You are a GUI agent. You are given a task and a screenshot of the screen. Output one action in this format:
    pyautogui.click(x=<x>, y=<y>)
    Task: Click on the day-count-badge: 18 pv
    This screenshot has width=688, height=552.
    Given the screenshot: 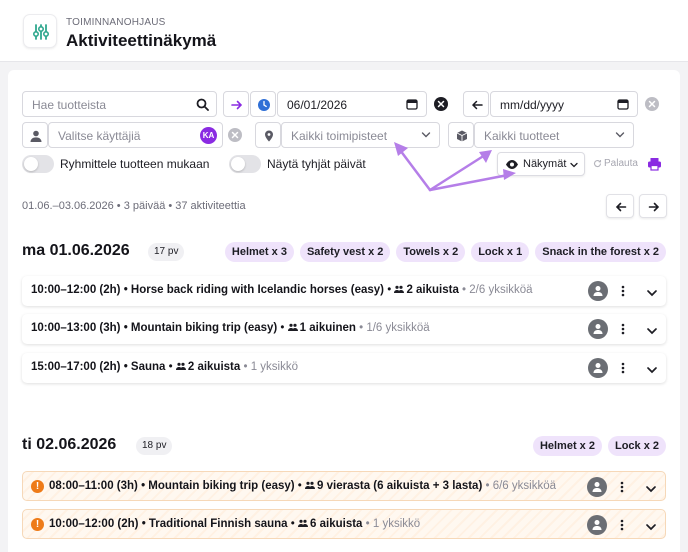 What is the action you would take?
    pyautogui.click(x=154, y=446)
    